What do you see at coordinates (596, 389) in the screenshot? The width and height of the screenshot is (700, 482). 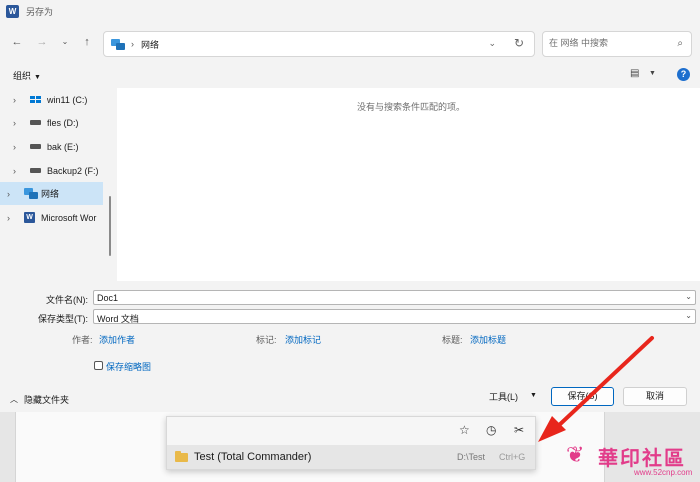 I see `annotation-arrow` at bounding box center [596, 389].